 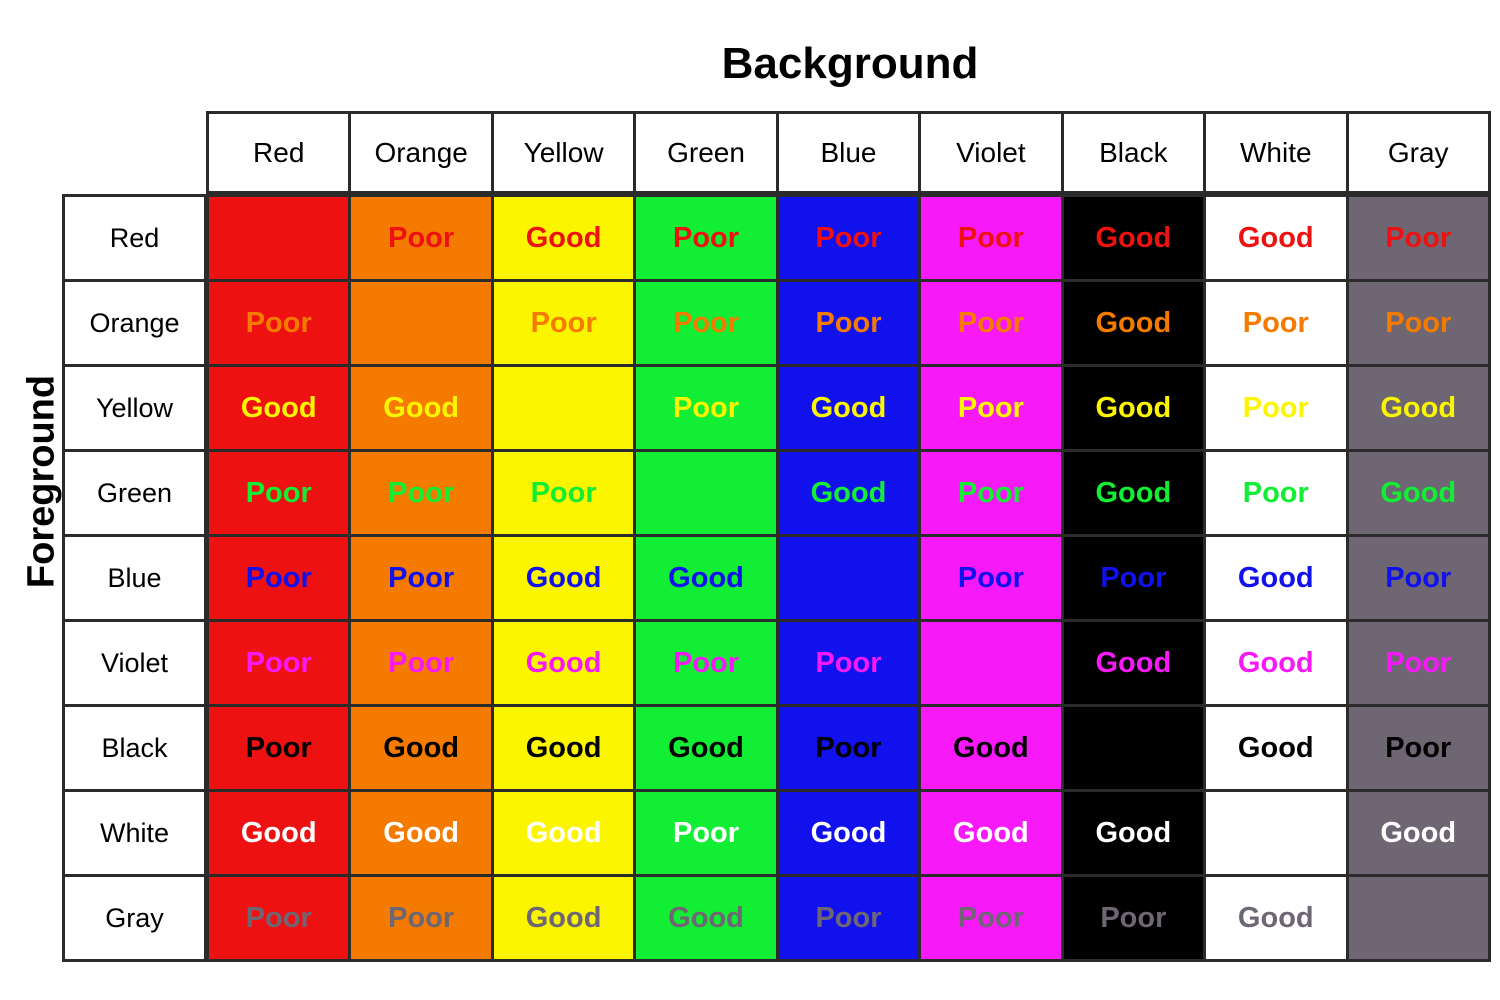 I want to click on background-axis-title: Background, so click(x=850, y=63).